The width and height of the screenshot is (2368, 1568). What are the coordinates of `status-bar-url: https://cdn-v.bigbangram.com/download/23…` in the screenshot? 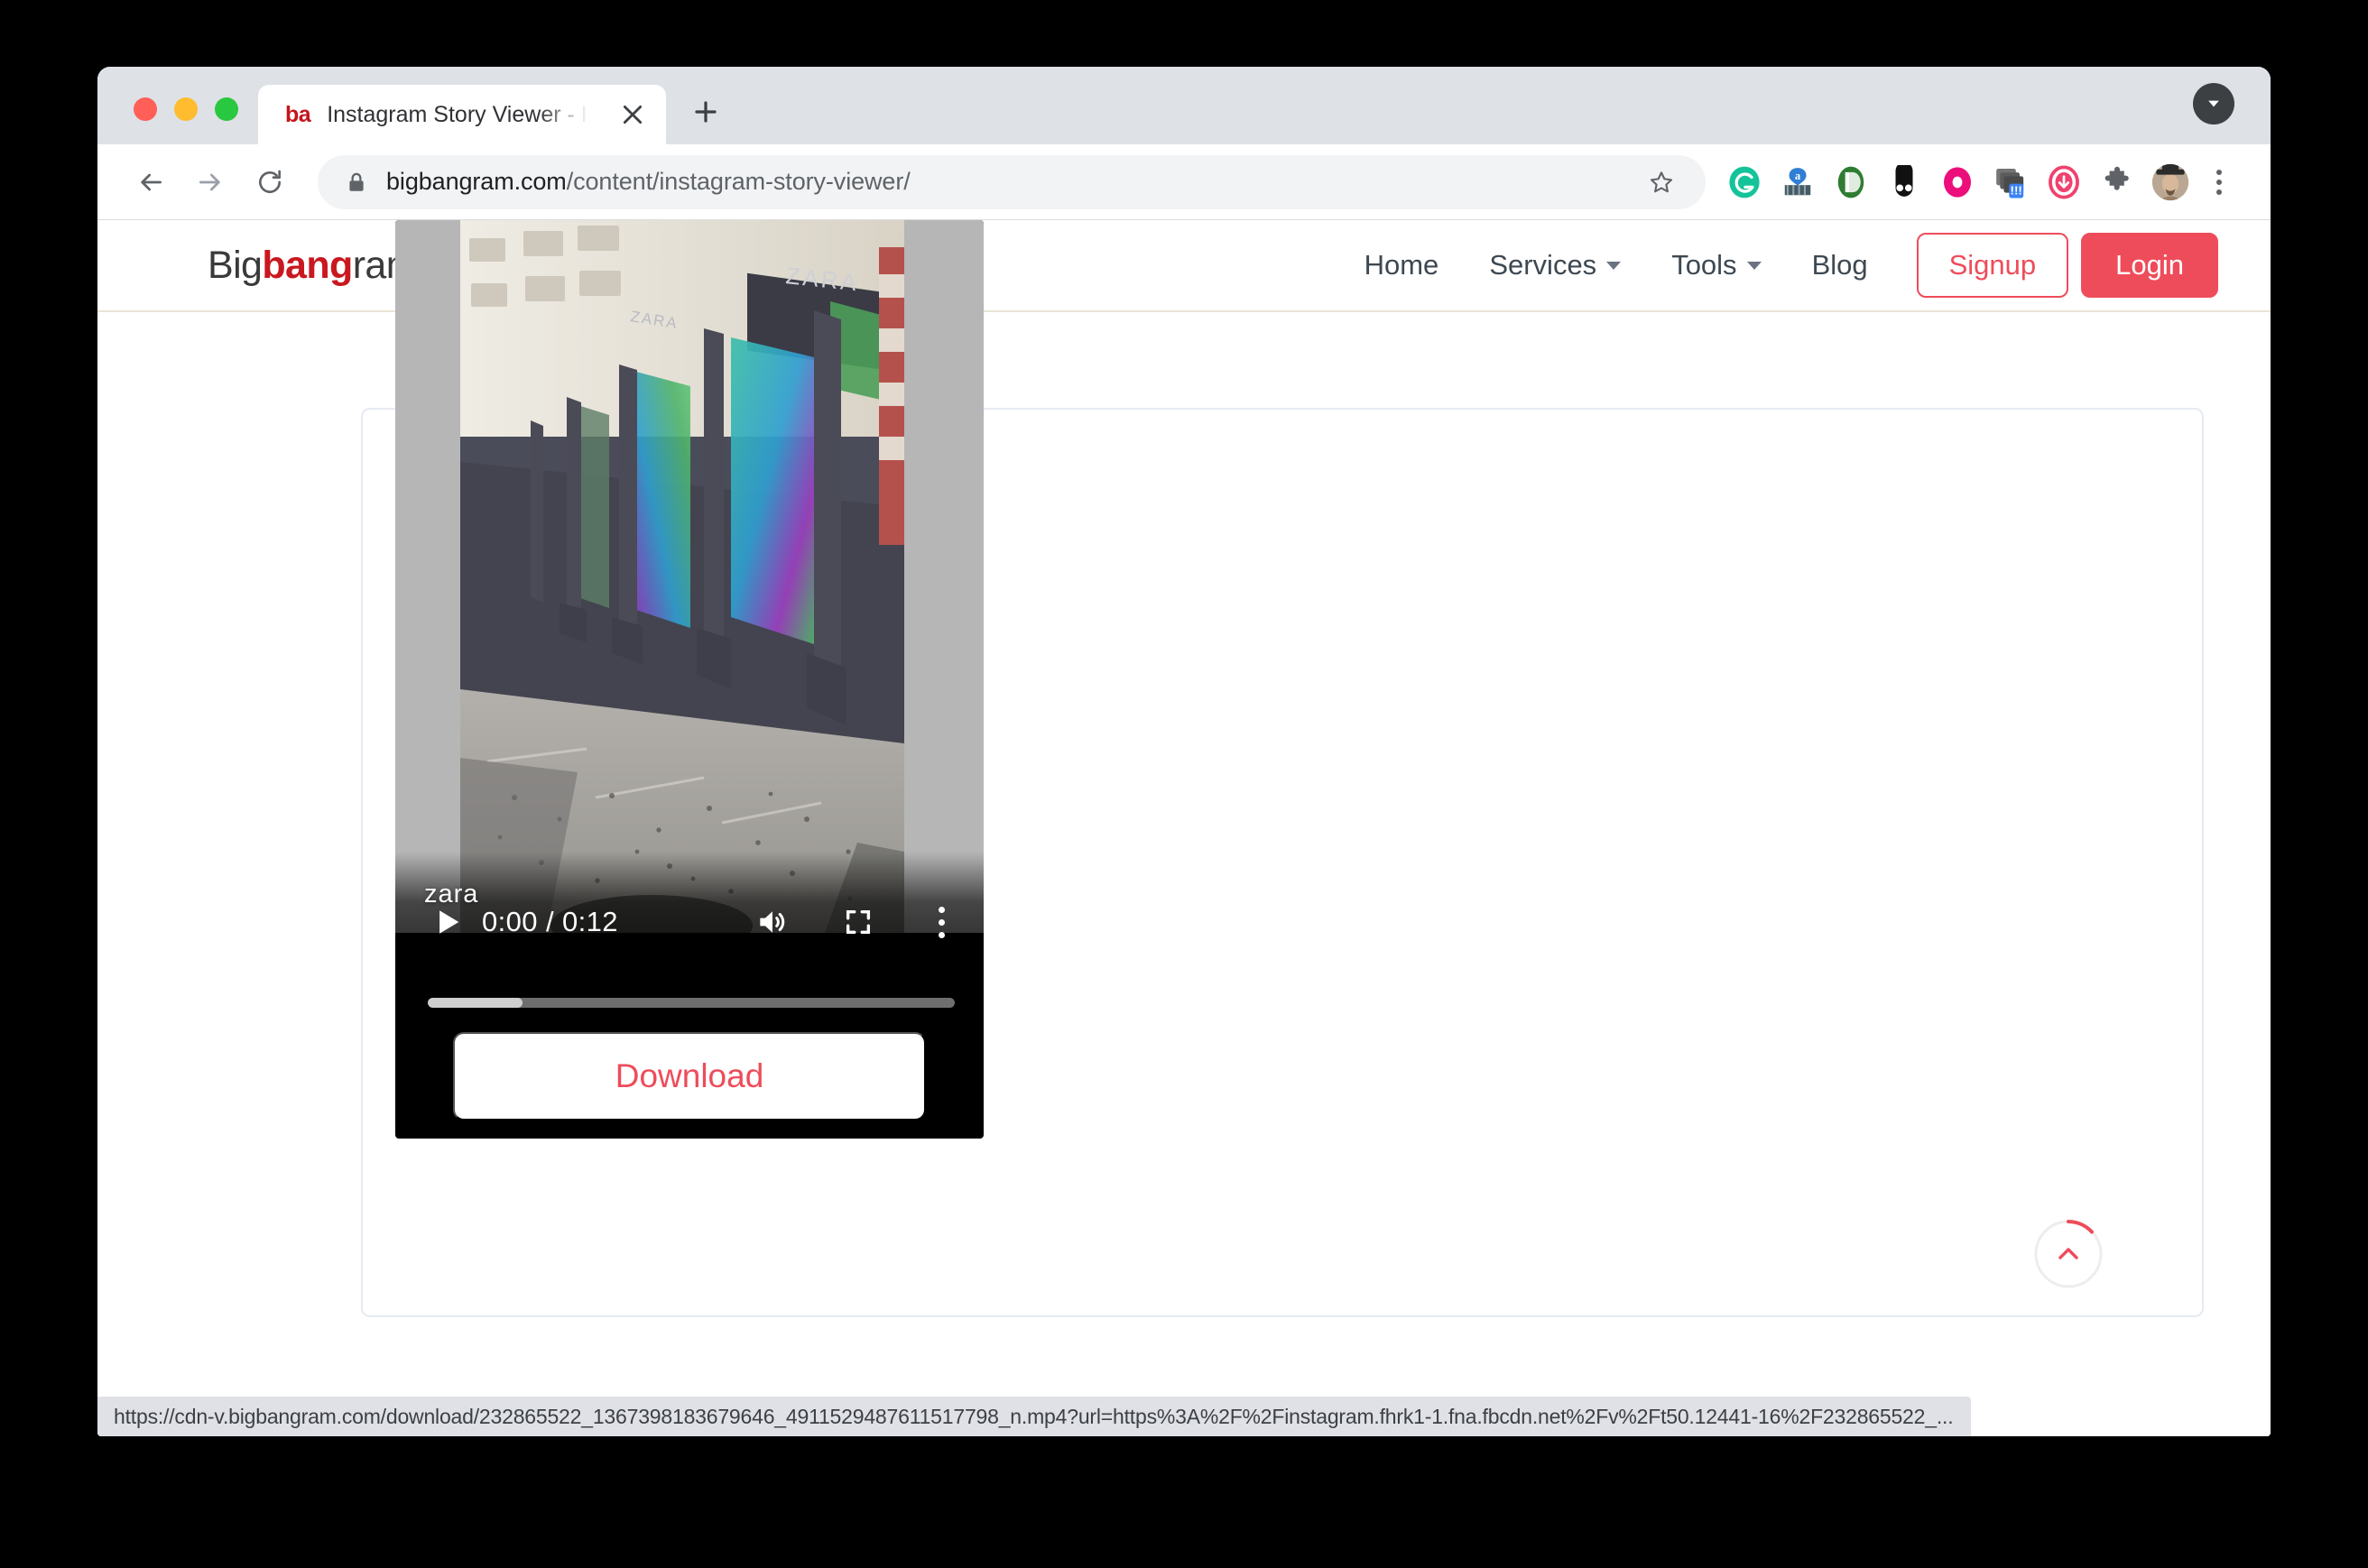 It's located at (1034, 1416).